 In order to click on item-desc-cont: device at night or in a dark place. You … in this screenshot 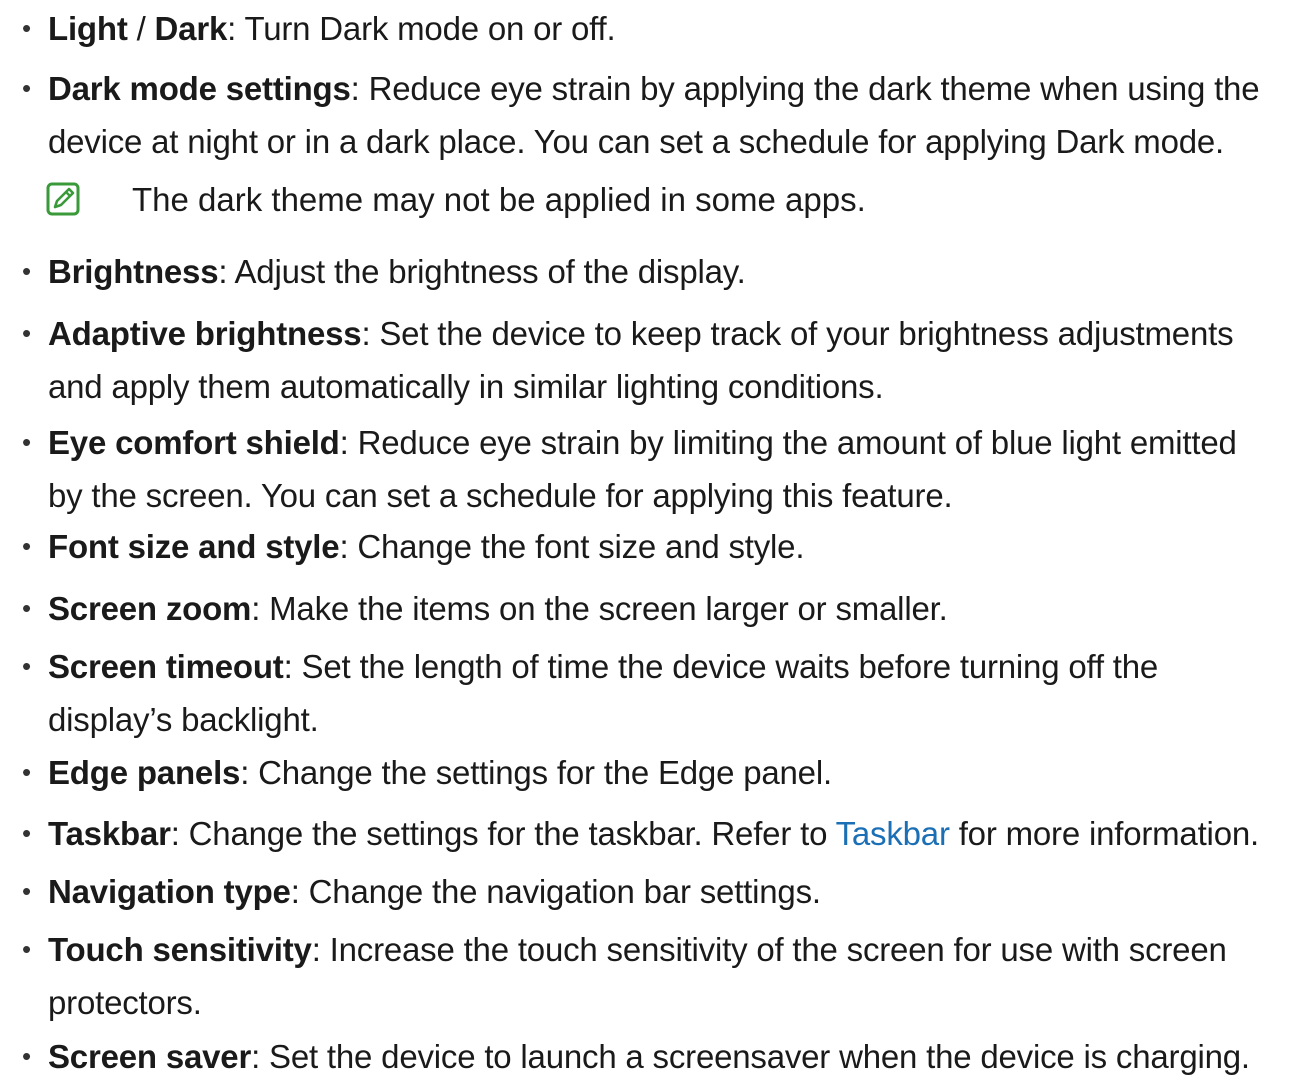, I will do `click(636, 141)`.